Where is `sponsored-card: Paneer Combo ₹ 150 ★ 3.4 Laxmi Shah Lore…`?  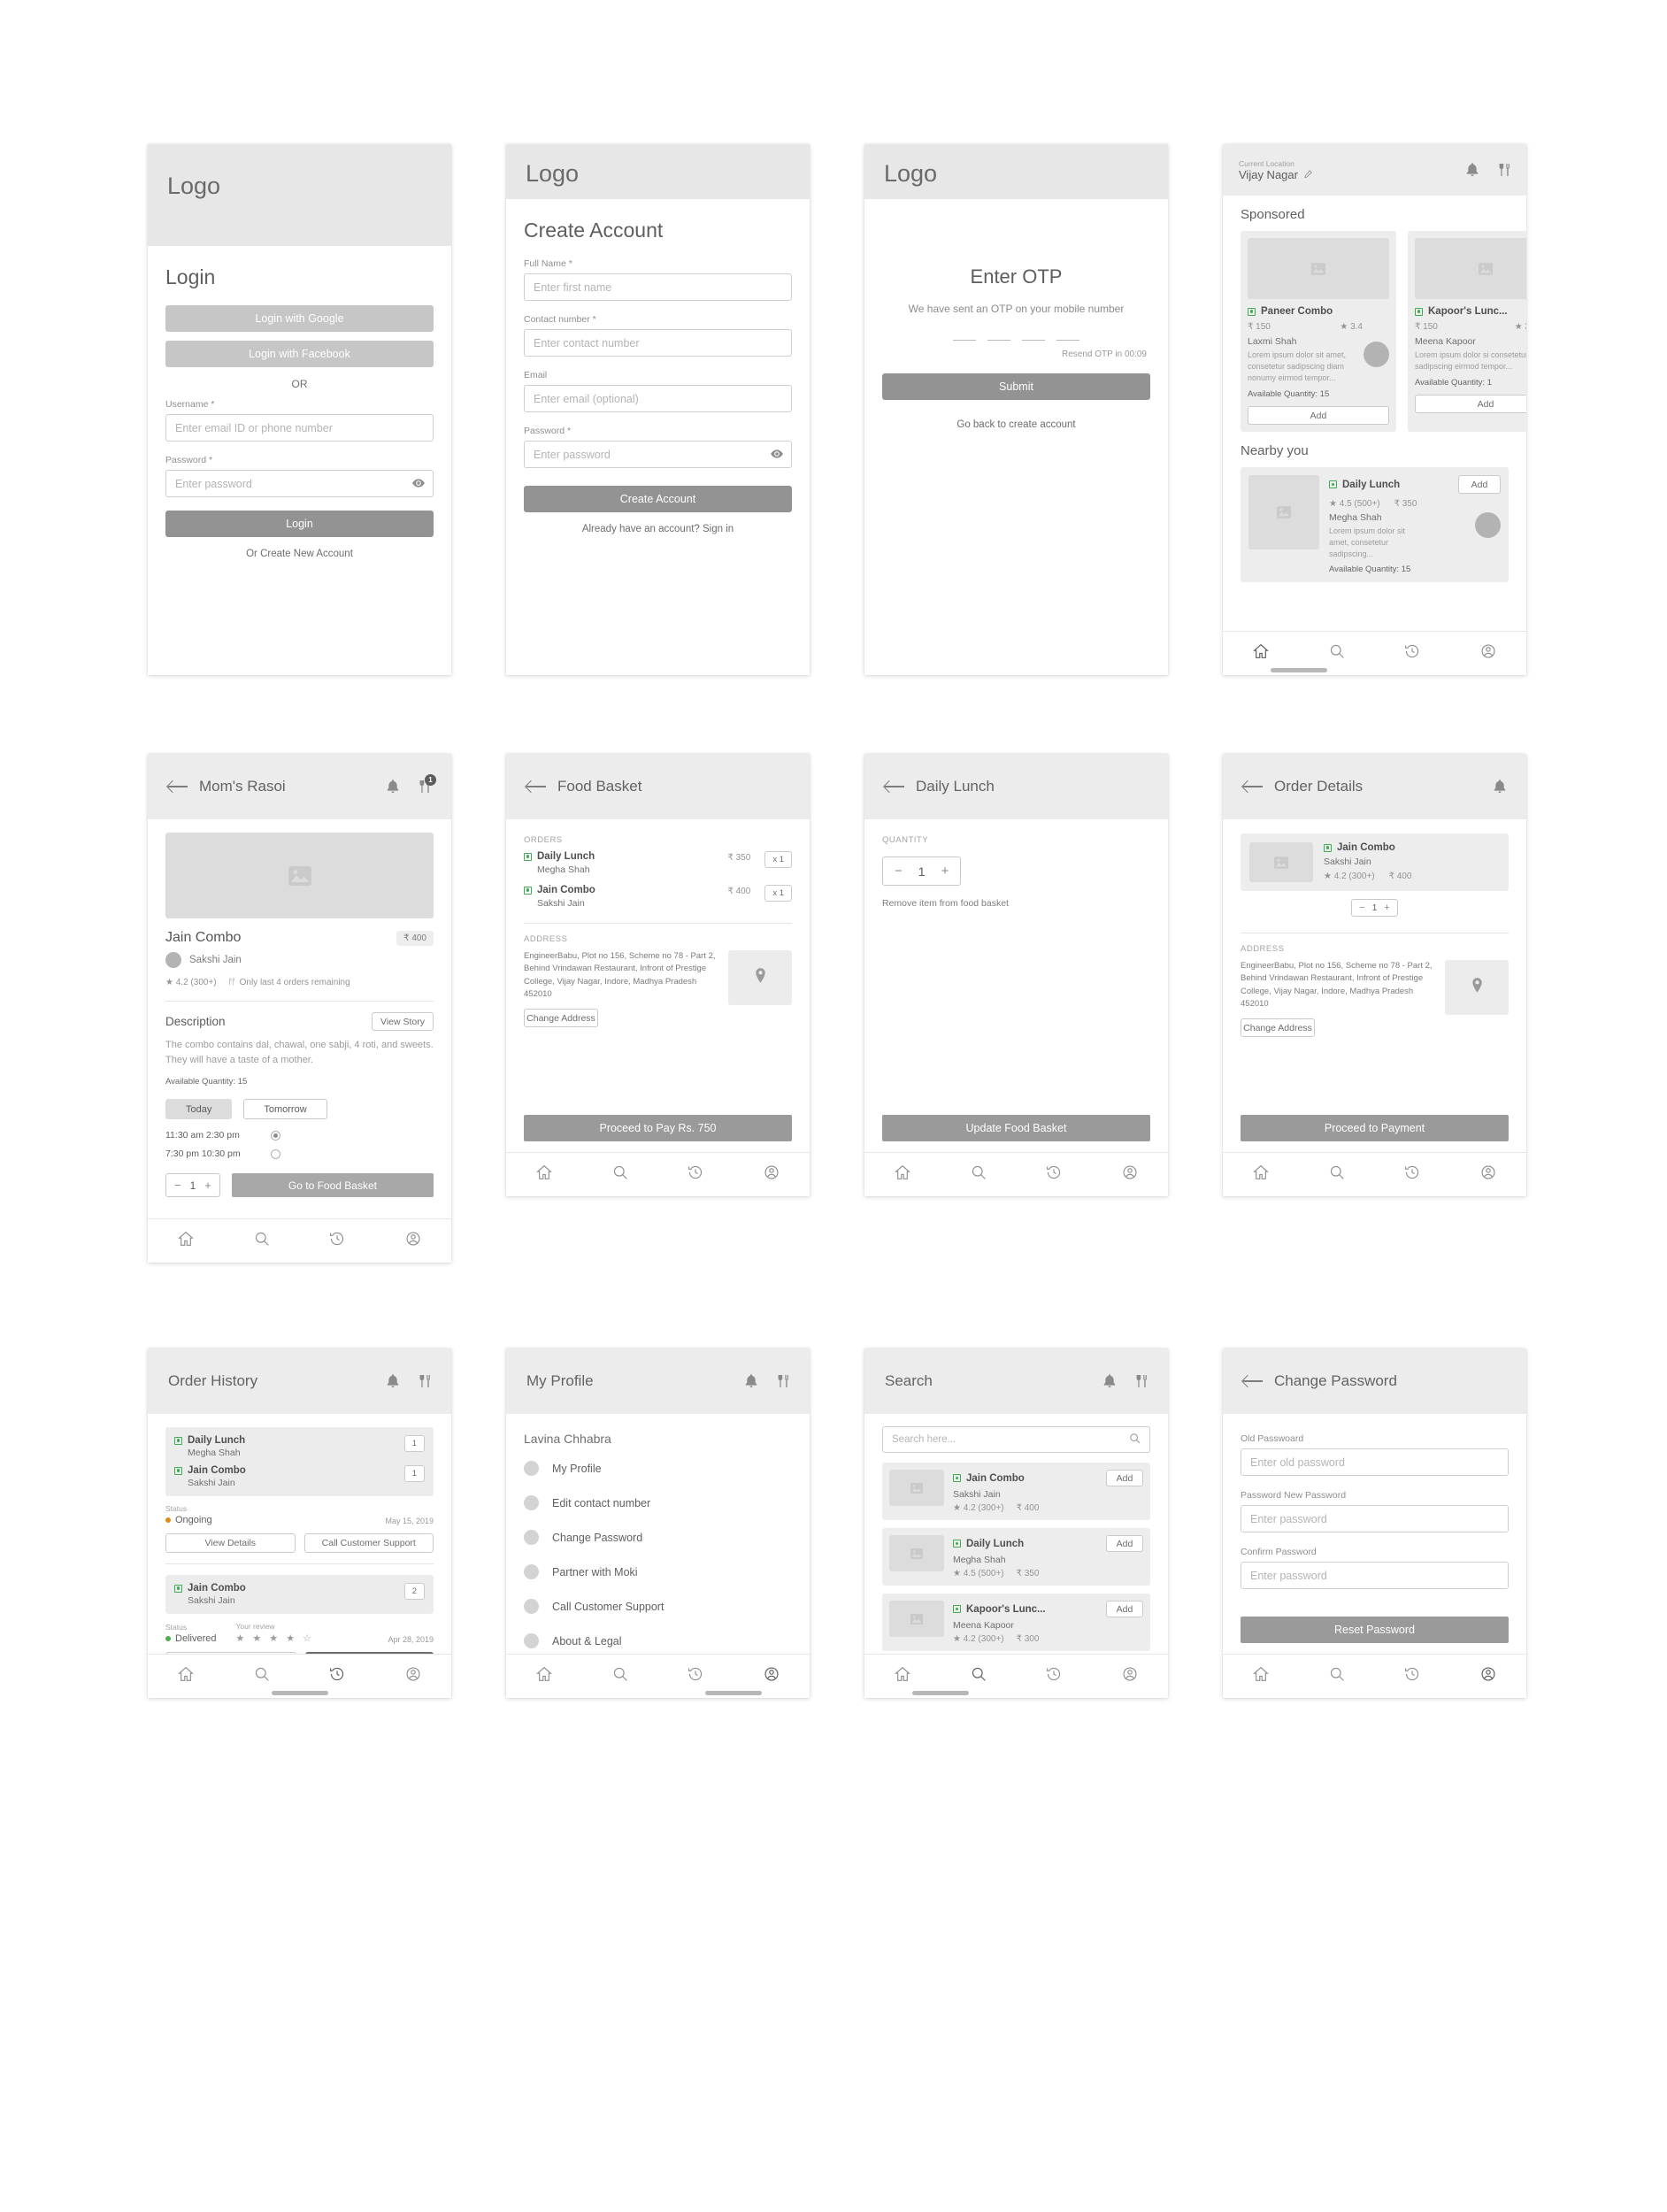
sponsored-card: Paneer Combo ₹ 150 ★ 3.4 Laxmi Shah Lore… is located at coordinates (1318, 332).